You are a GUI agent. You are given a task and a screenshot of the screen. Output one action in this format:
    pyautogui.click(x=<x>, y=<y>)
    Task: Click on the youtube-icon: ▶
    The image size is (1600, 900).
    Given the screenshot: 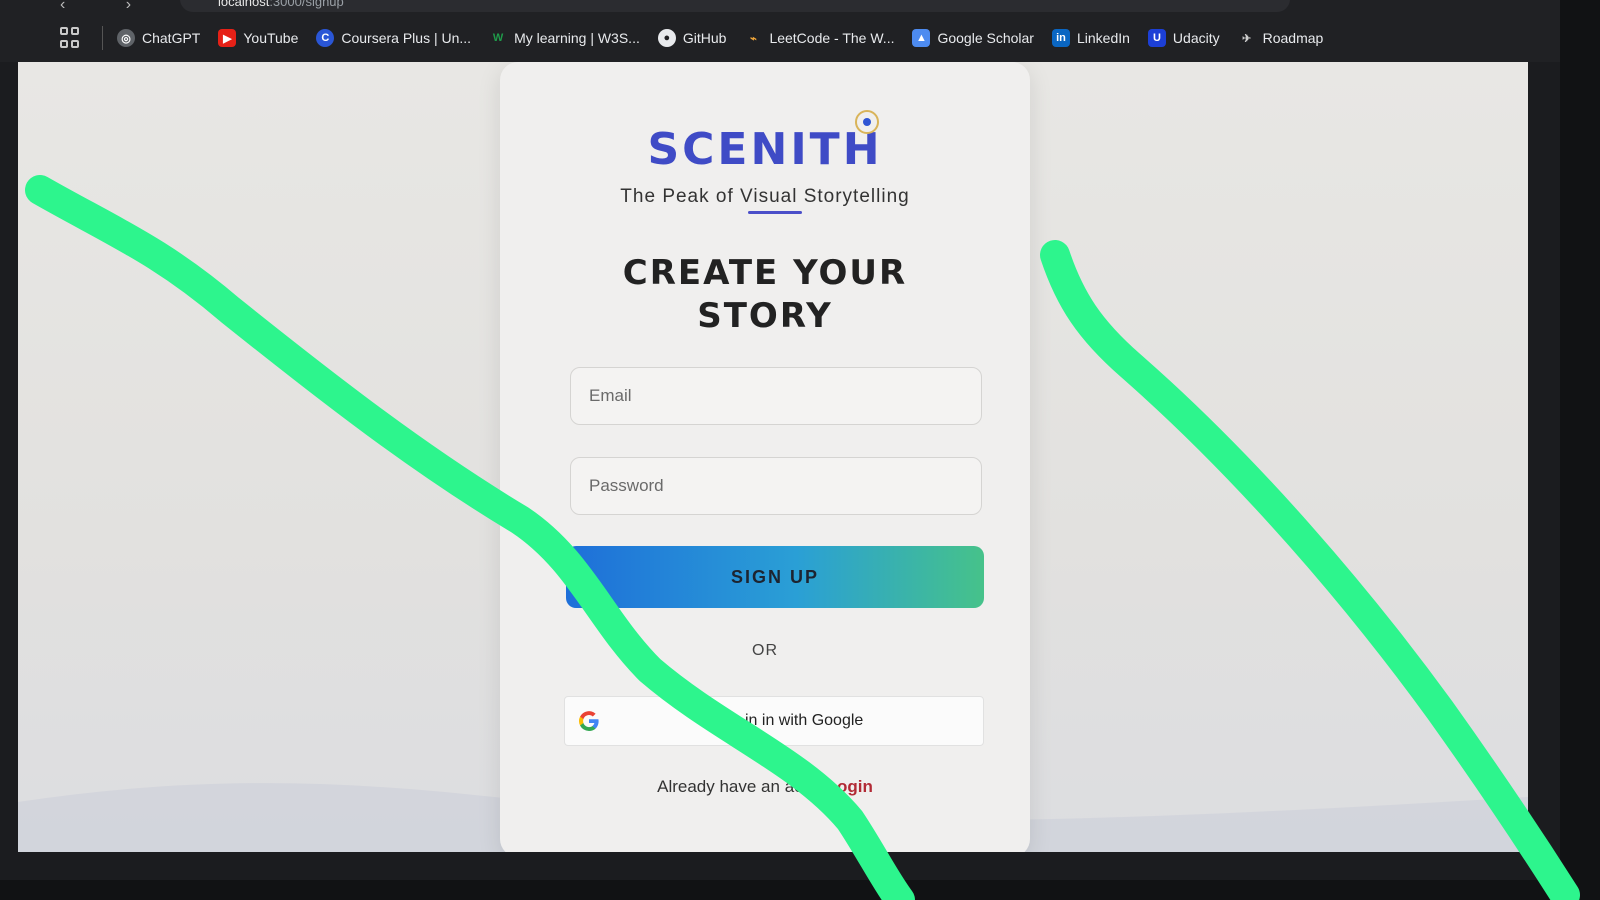 What is the action you would take?
    pyautogui.click(x=227, y=38)
    